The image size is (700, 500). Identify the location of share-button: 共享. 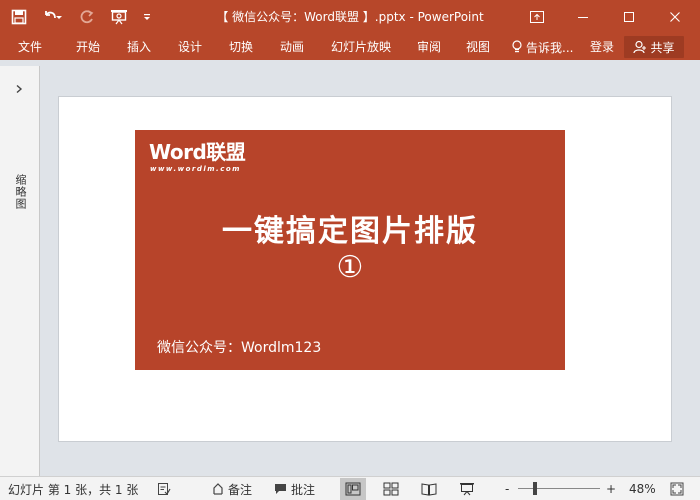
(654, 47).